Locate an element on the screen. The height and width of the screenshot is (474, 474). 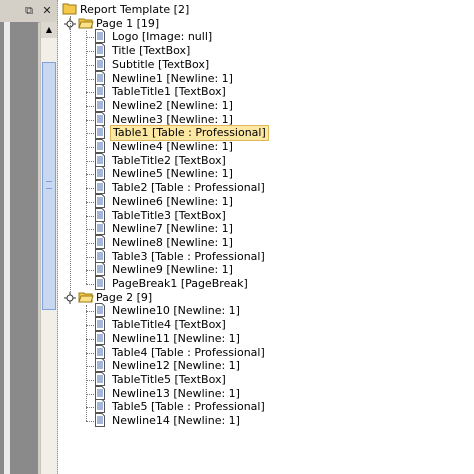
splitter is located at coordinates (58, 237).